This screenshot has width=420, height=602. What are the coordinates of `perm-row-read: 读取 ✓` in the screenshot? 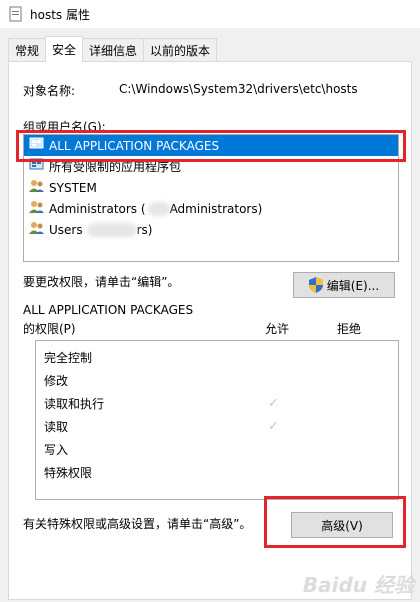 It's located at (217, 426).